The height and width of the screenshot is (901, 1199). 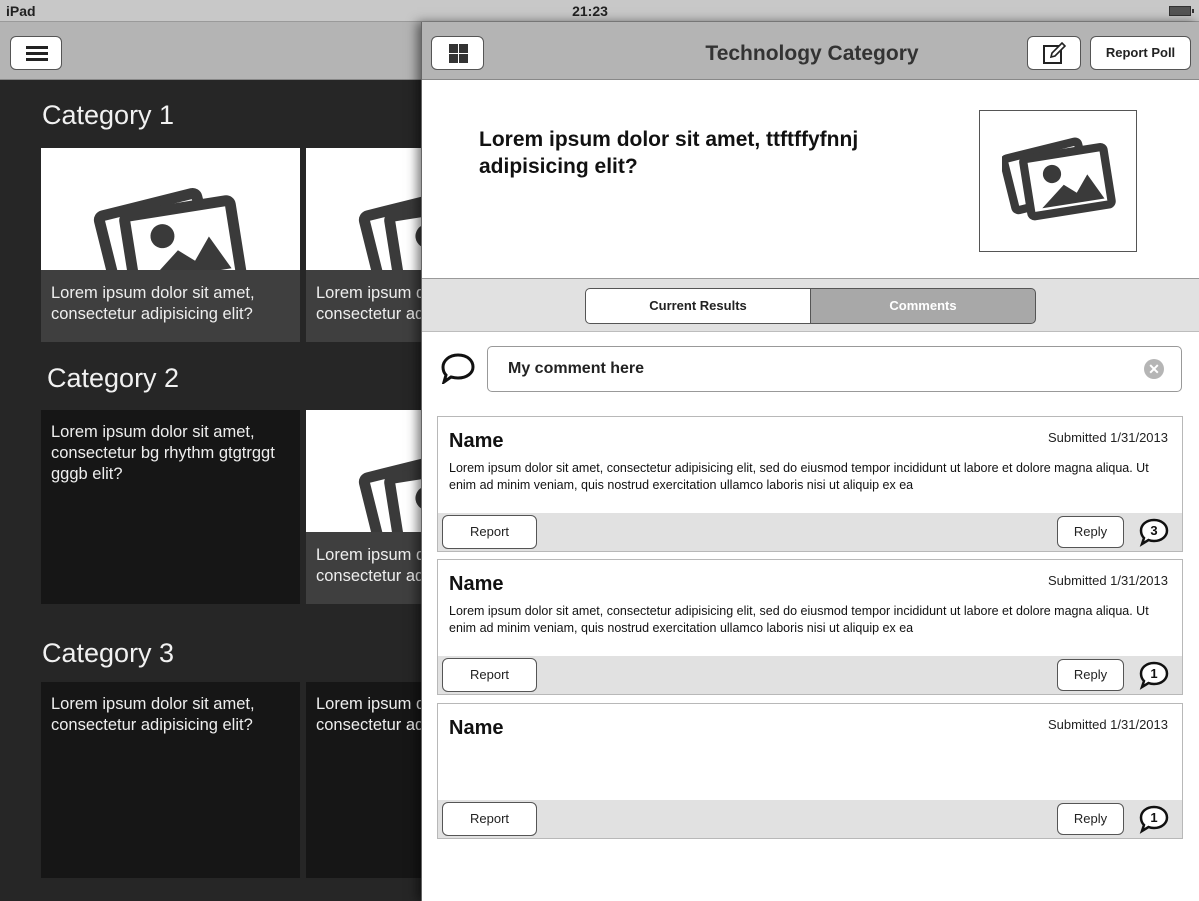 I want to click on category-title: Category 1, so click(x=108, y=115).